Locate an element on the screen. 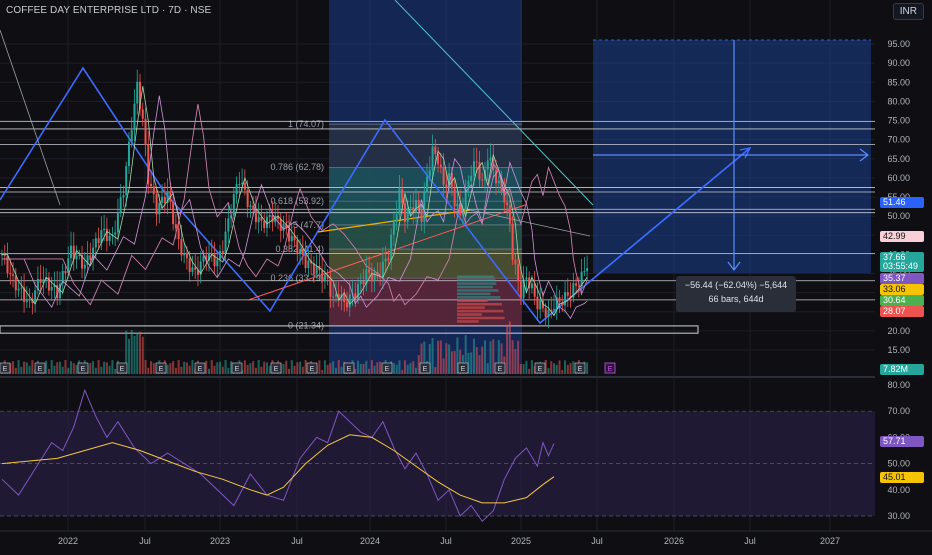  price-label: 28.07 is located at coordinates (894, 311).